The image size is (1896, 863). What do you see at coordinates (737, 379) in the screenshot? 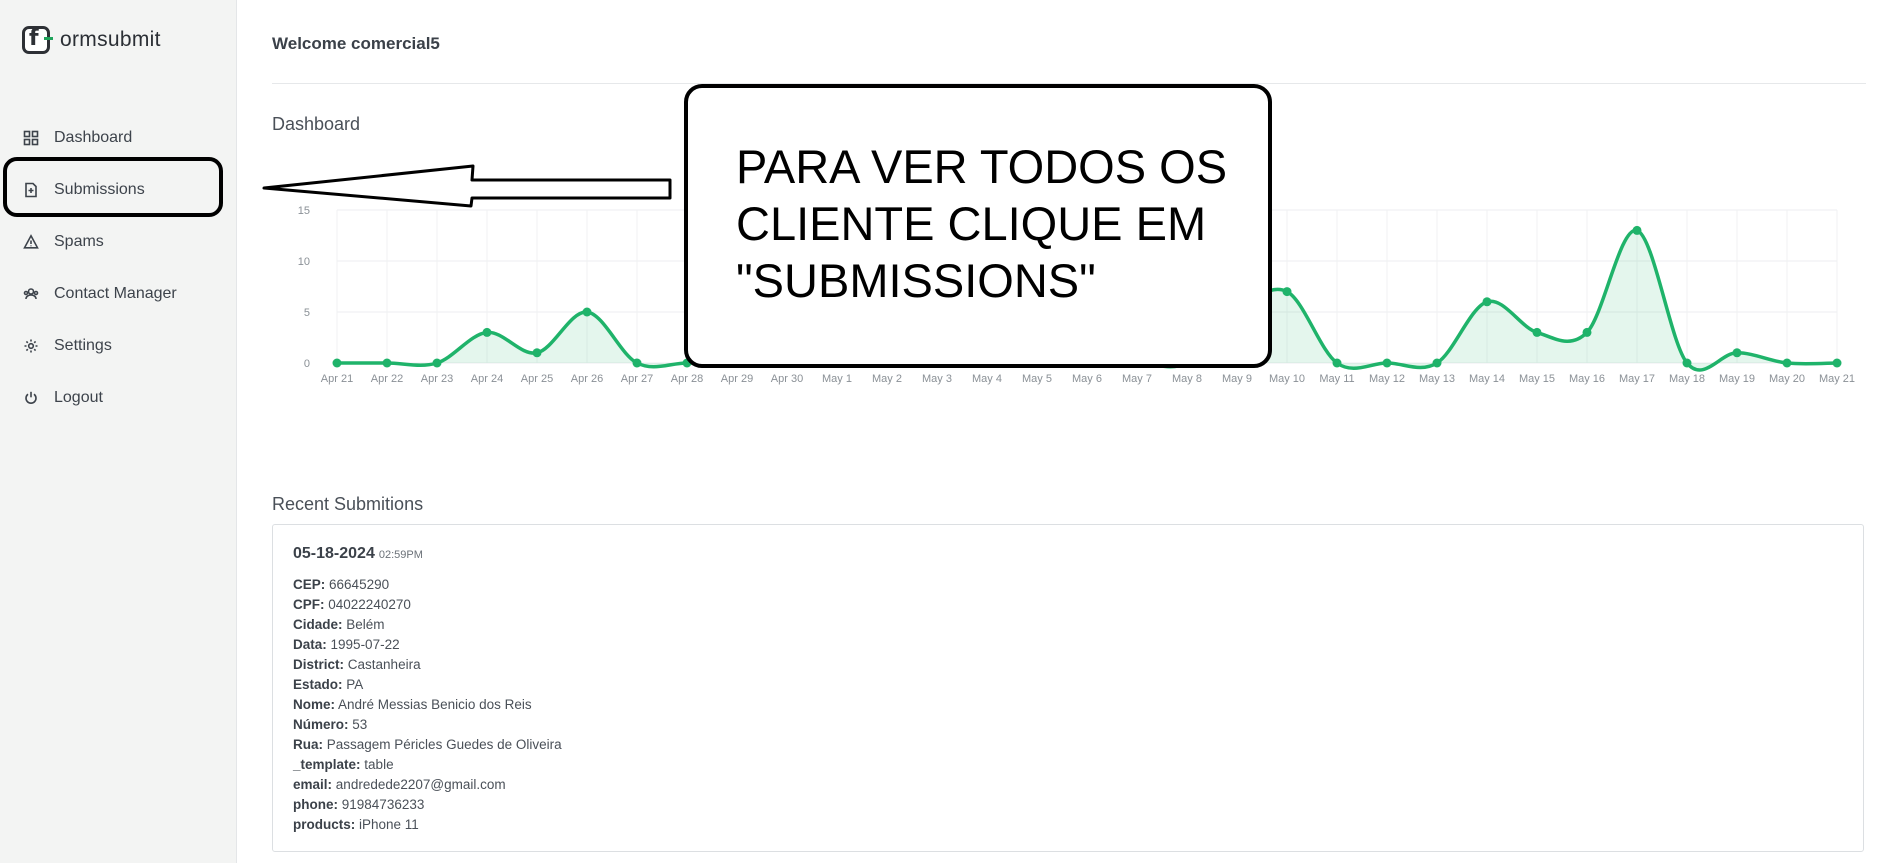
I see `x-tick-label: Apr 29` at bounding box center [737, 379].